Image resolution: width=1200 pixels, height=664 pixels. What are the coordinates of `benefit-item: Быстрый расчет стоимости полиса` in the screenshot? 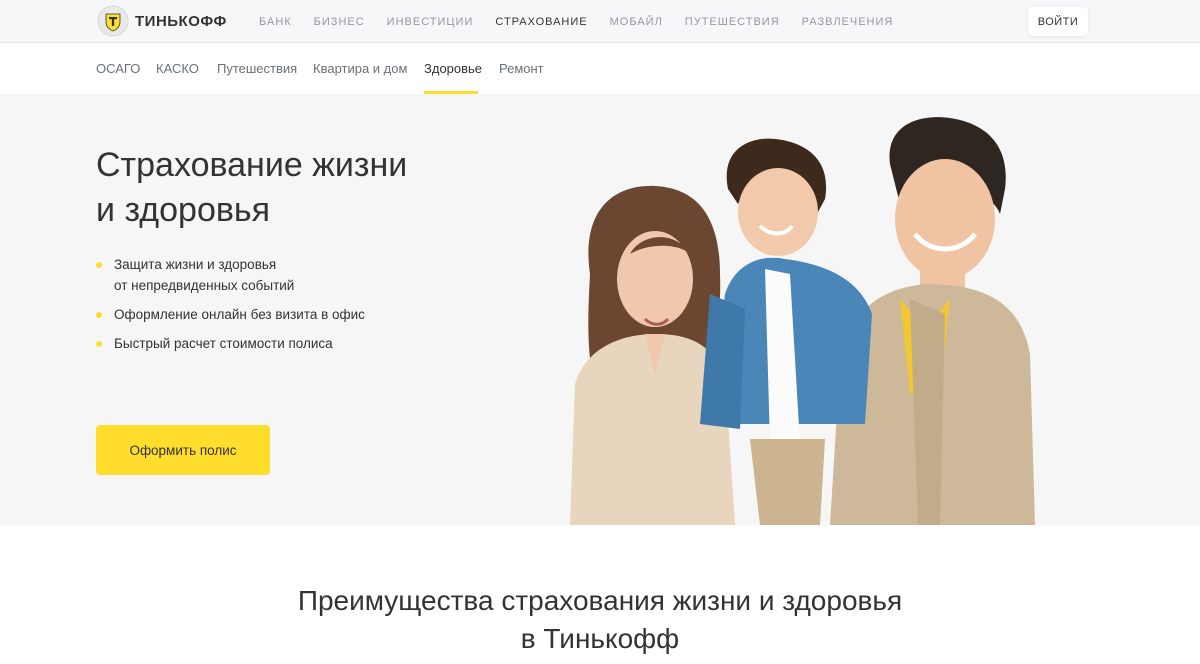 It's located at (230, 343).